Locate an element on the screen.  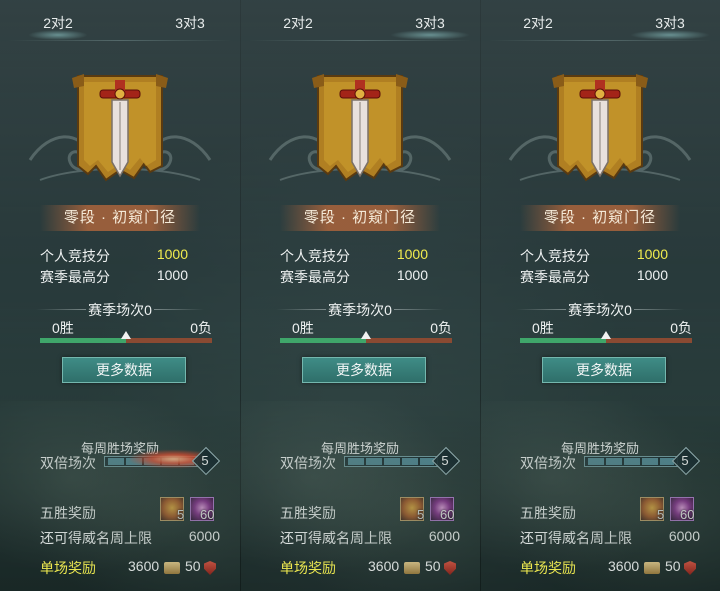
double-matches-track is located at coordinates (391, 461).